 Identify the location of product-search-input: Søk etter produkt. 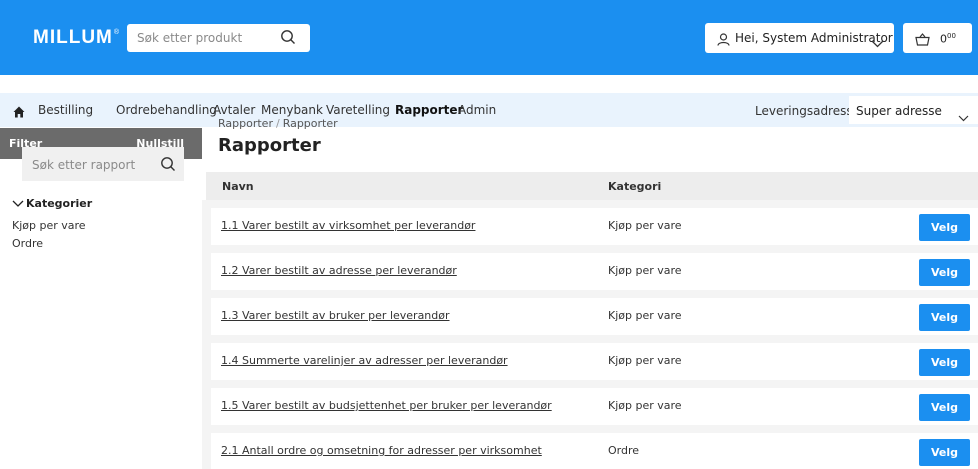
(218, 38).